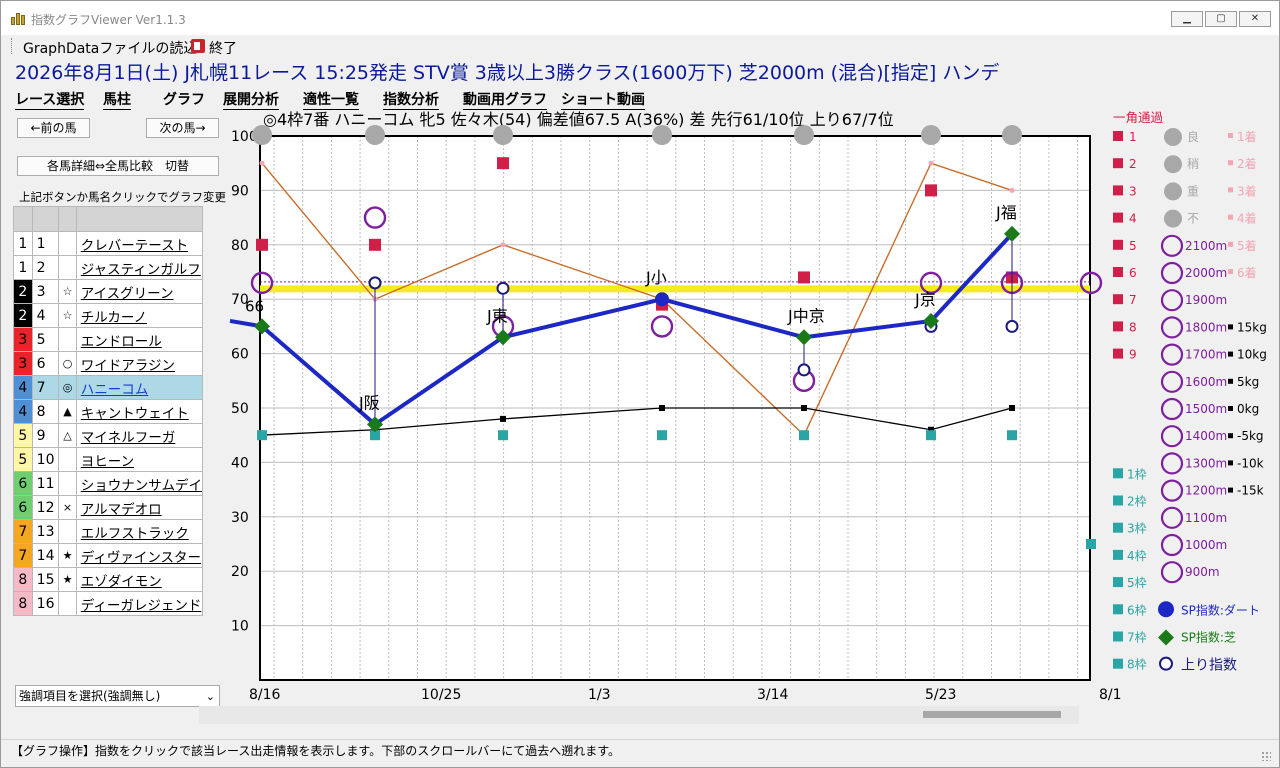 The height and width of the screenshot is (768, 1280). Describe the element at coordinates (1252, 327) in the screenshot. I see `legend-weight-label: 15kg` at that location.